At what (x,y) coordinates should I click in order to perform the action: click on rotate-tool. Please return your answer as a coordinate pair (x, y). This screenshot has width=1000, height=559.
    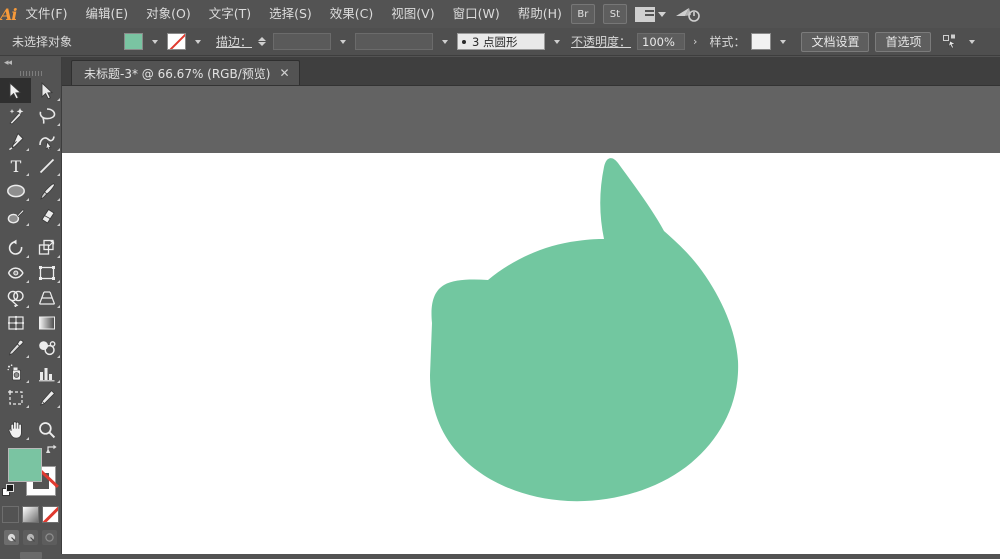
    Looking at the image, I should click on (15, 247).